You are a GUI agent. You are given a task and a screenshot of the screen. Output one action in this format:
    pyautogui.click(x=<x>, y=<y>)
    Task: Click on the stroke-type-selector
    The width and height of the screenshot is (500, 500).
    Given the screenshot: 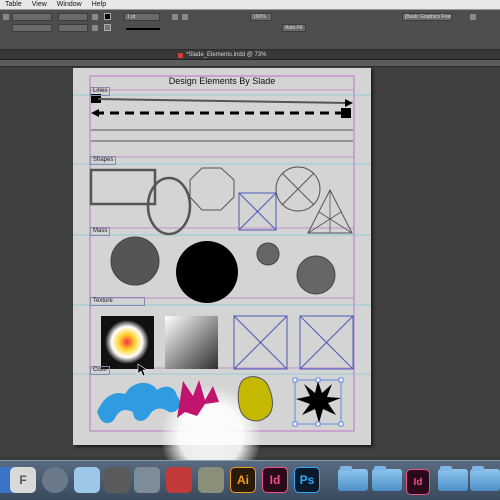 What is the action you would take?
    pyautogui.click(x=143, y=29)
    